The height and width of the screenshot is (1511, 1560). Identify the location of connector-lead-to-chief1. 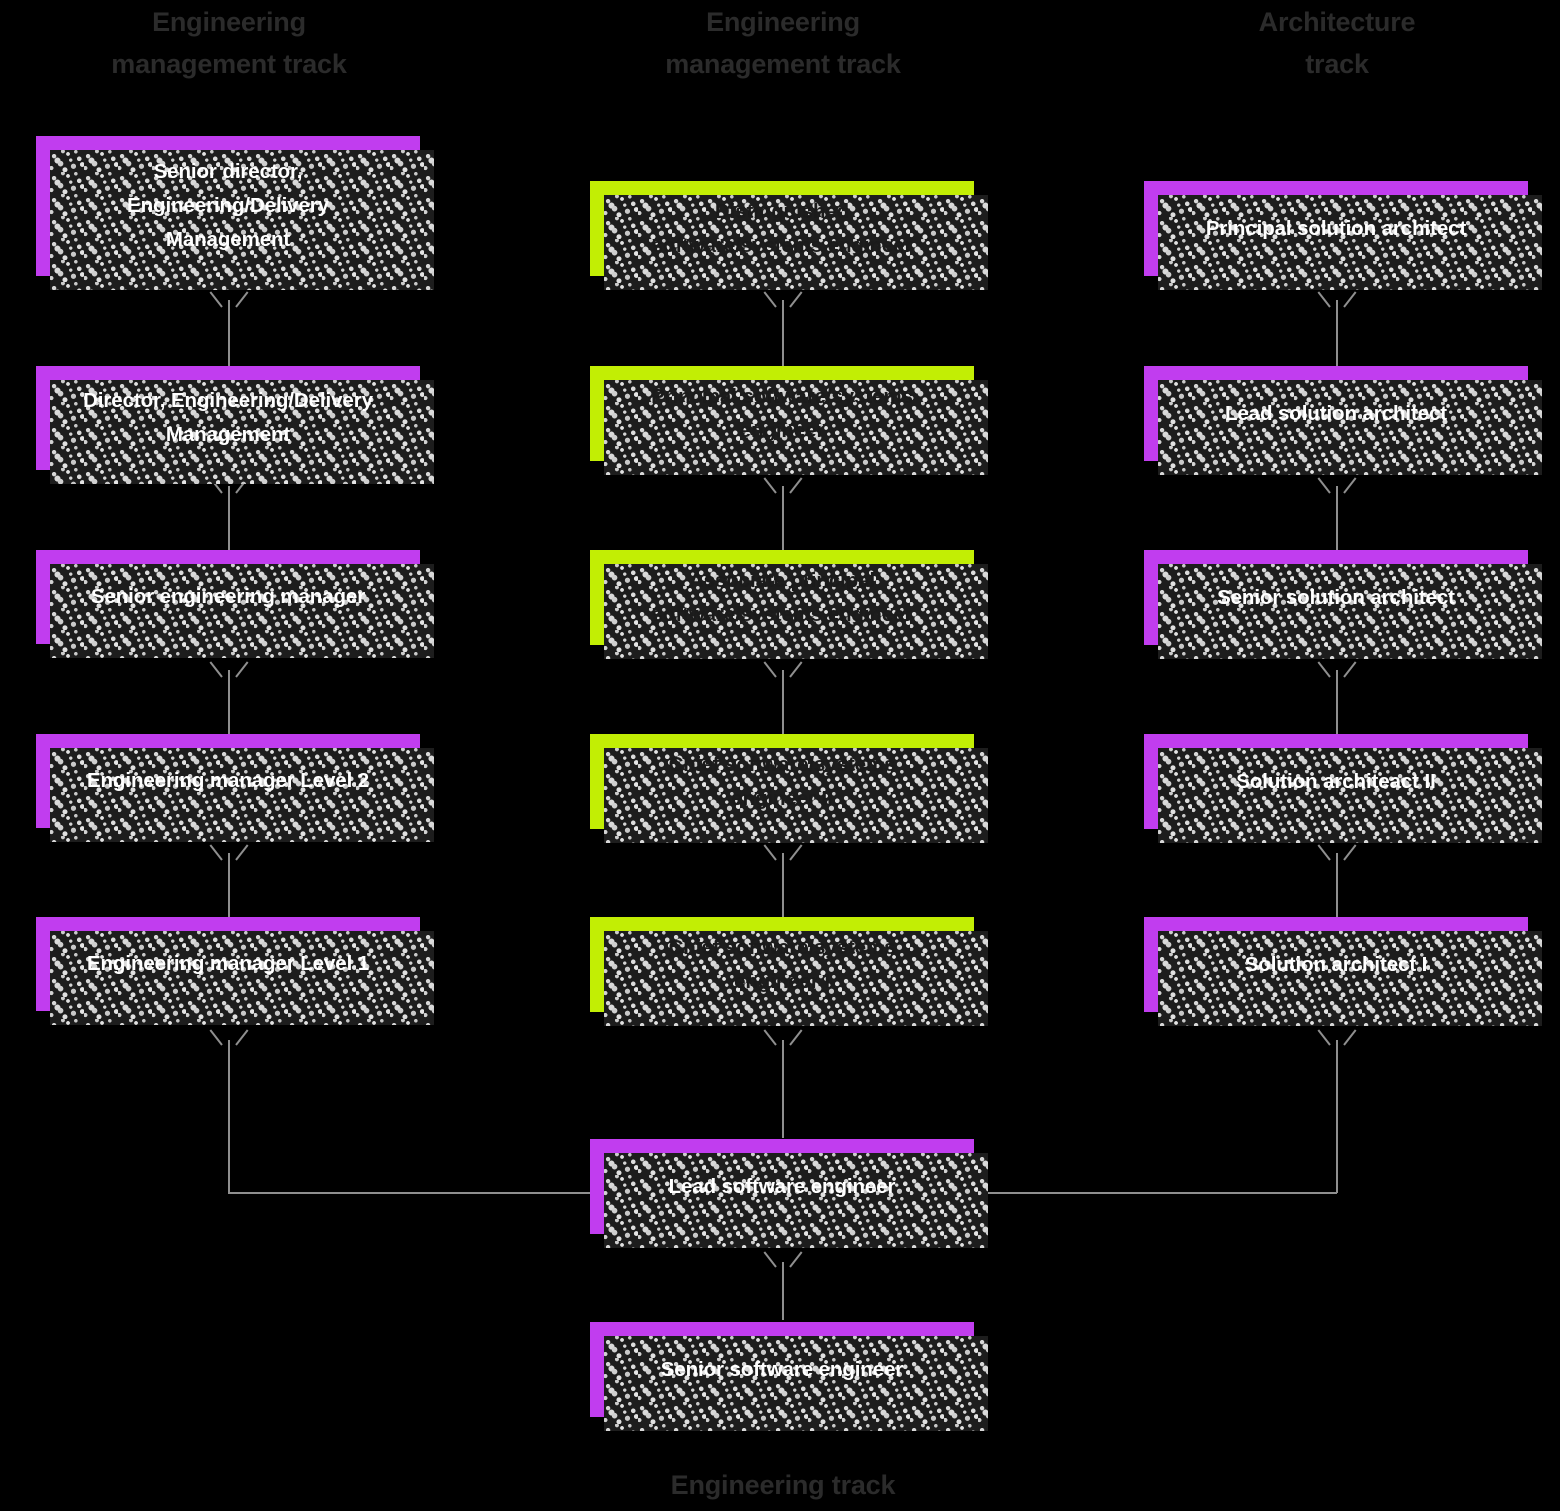
(783, 1089).